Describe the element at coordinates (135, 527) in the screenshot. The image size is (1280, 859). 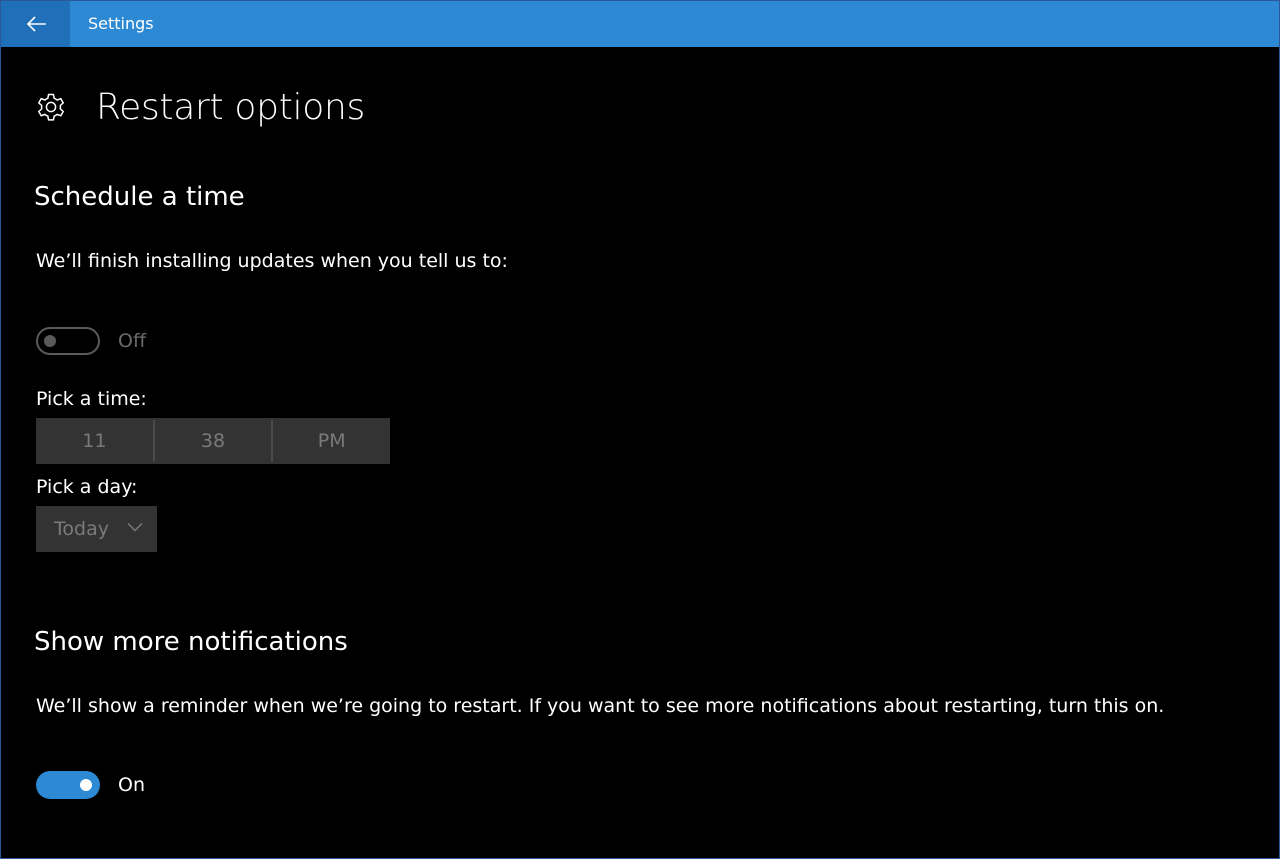
I see `chevron-down-icon` at that location.